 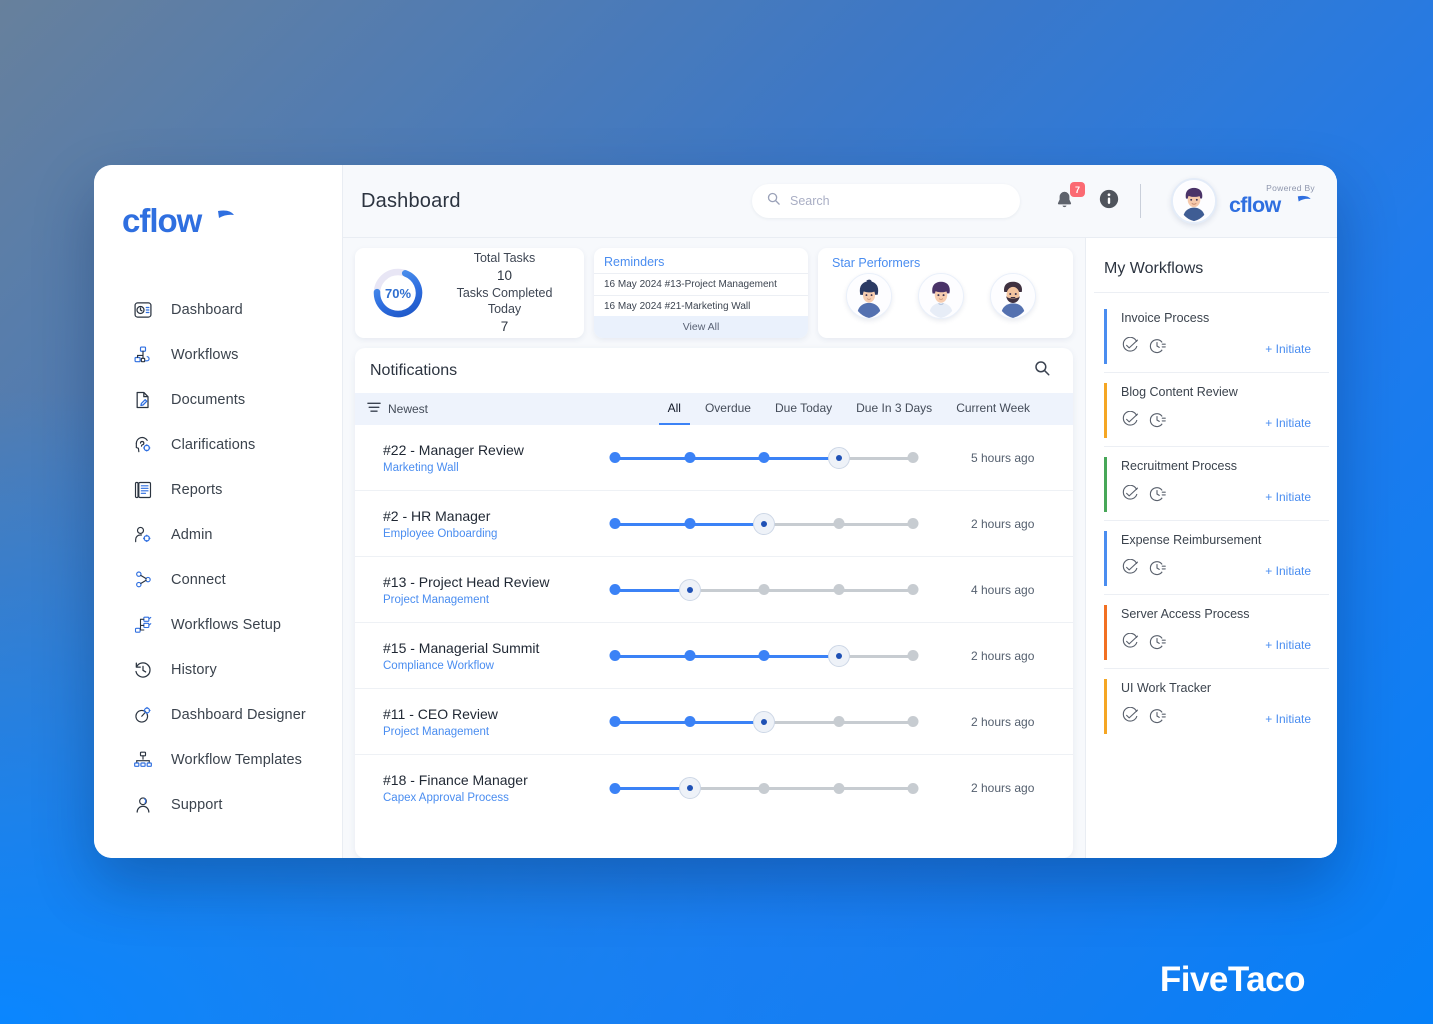 I want to click on reminder-item: 16 May 2024 #13-Project Management, so click(x=701, y=284).